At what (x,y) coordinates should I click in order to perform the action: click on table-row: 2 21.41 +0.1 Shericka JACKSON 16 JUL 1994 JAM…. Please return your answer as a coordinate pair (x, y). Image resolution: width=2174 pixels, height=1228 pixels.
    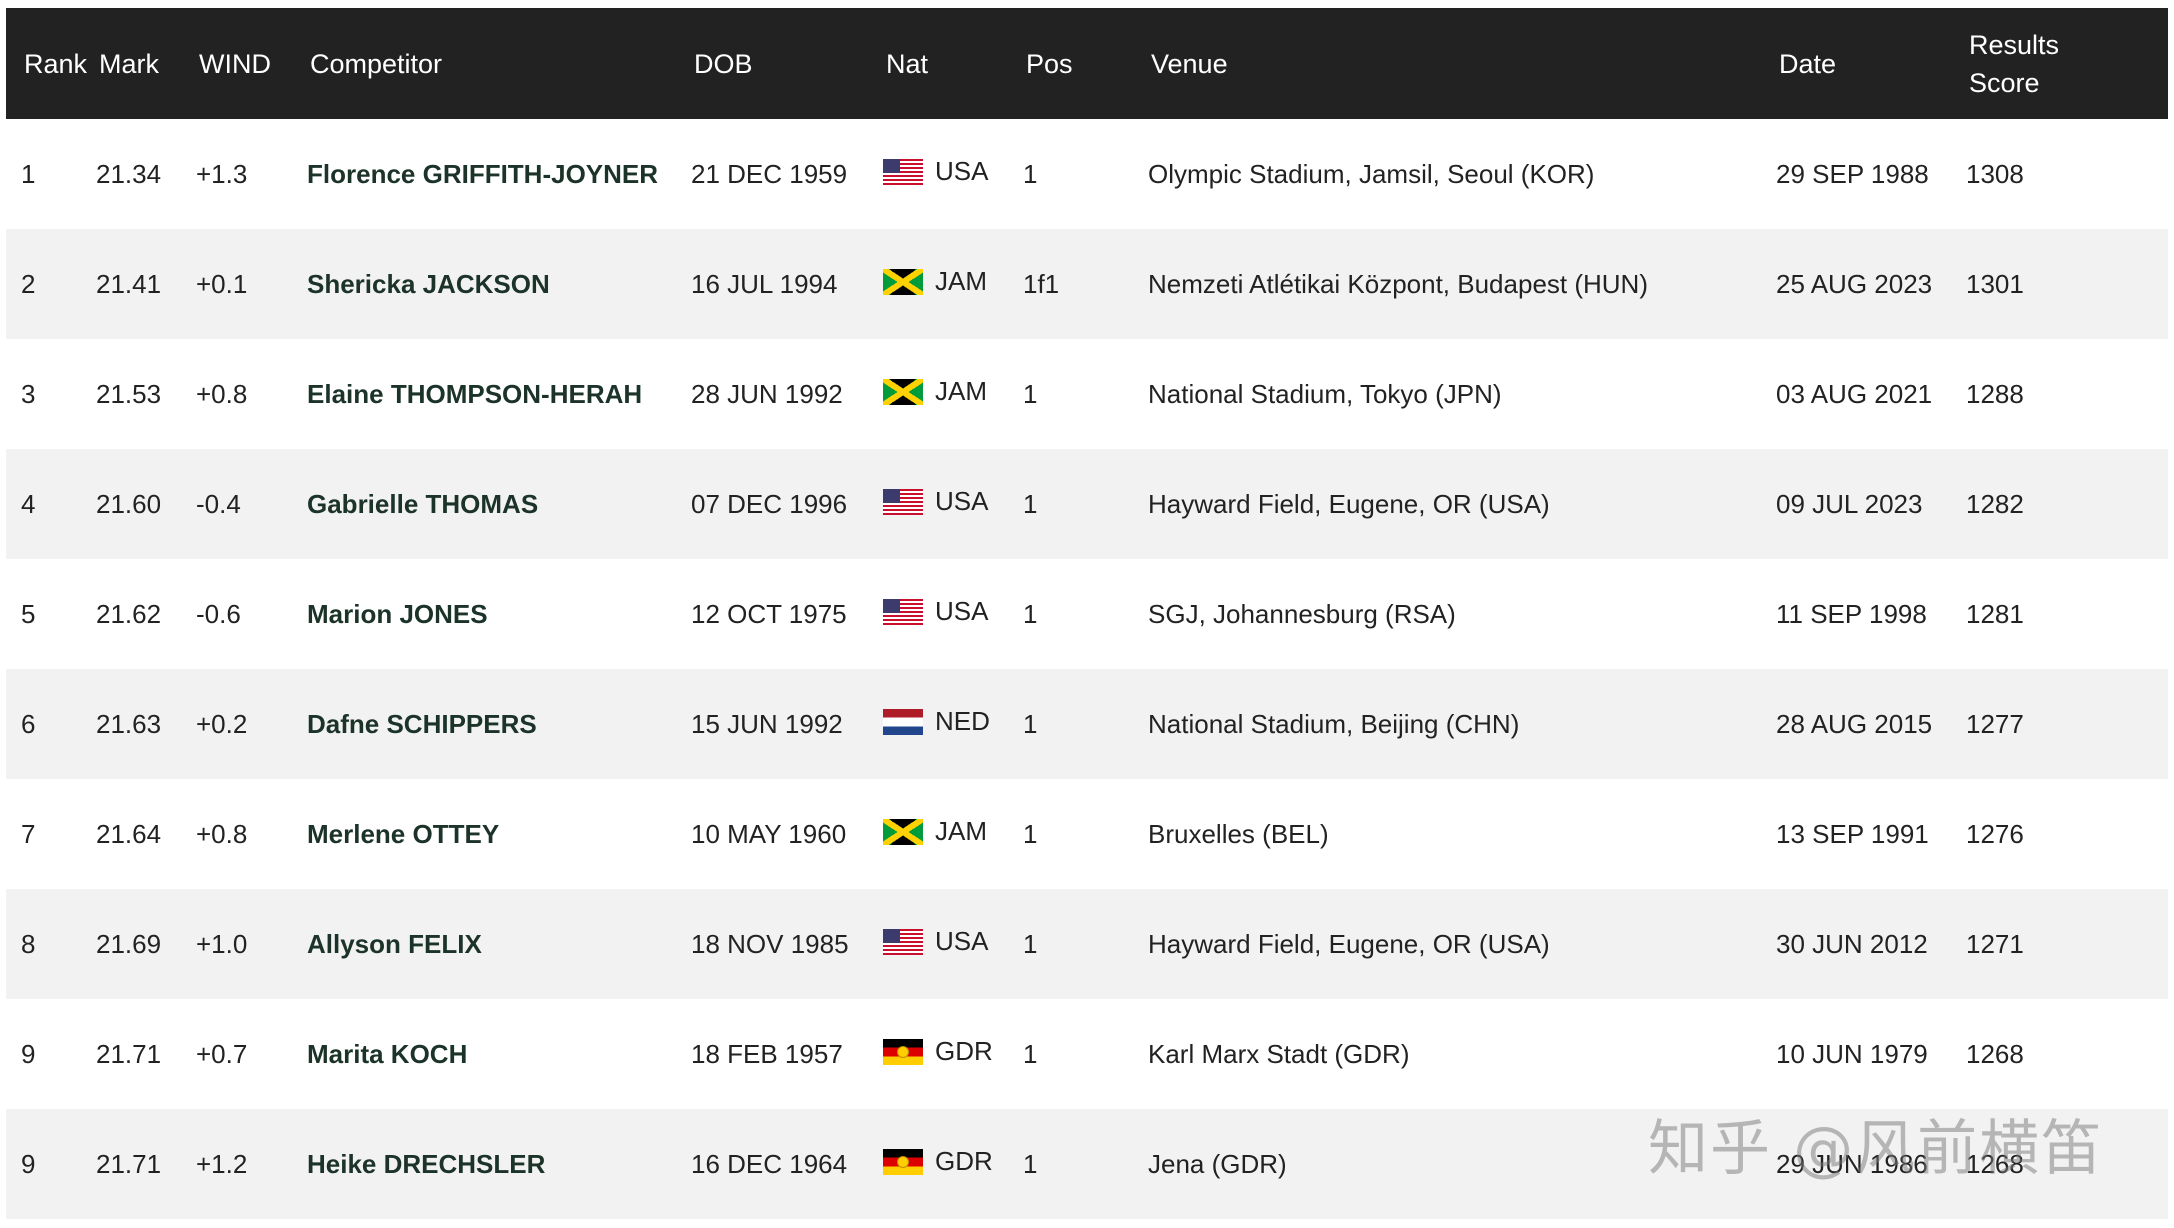
    Looking at the image, I should click on (1087, 284).